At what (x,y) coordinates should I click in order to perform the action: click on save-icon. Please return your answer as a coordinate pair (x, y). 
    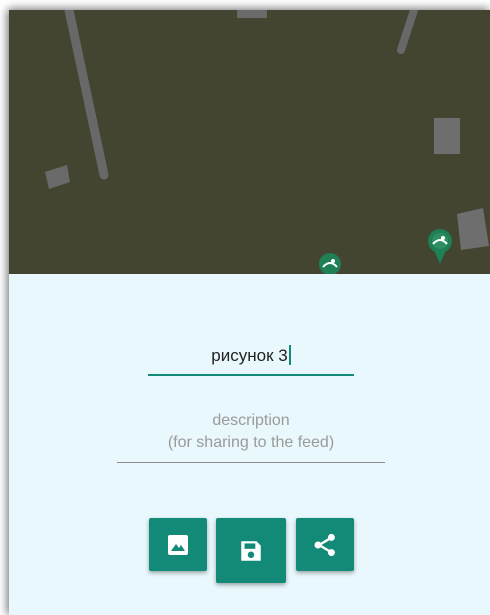
    Looking at the image, I should click on (251, 550).